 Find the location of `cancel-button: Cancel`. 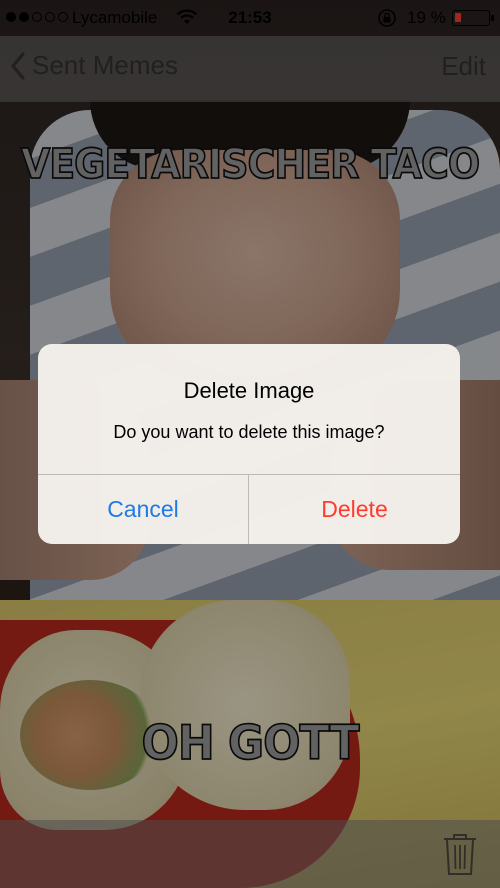

cancel-button: Cancel is located at coordinates (143, 509).